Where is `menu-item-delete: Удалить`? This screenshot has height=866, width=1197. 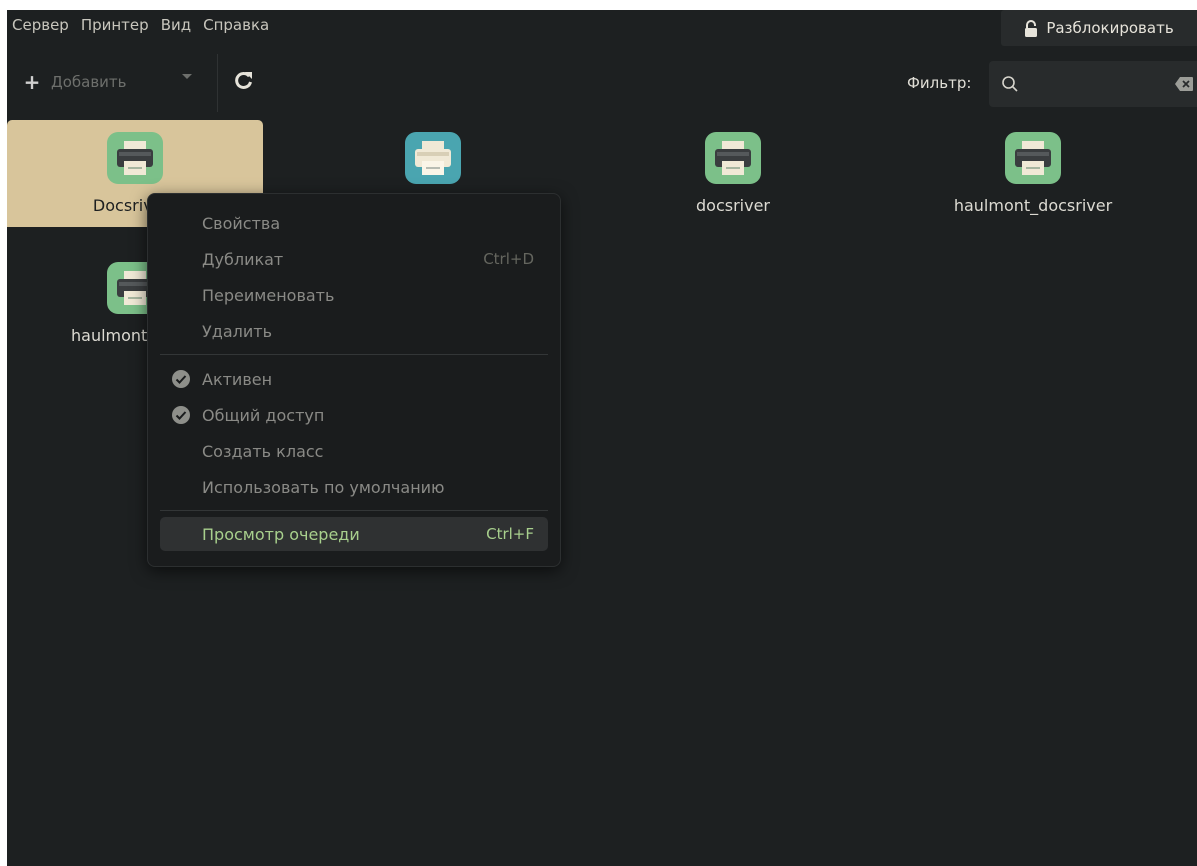
menu-item-delete: Удалить is located at coordinates (354, 331).